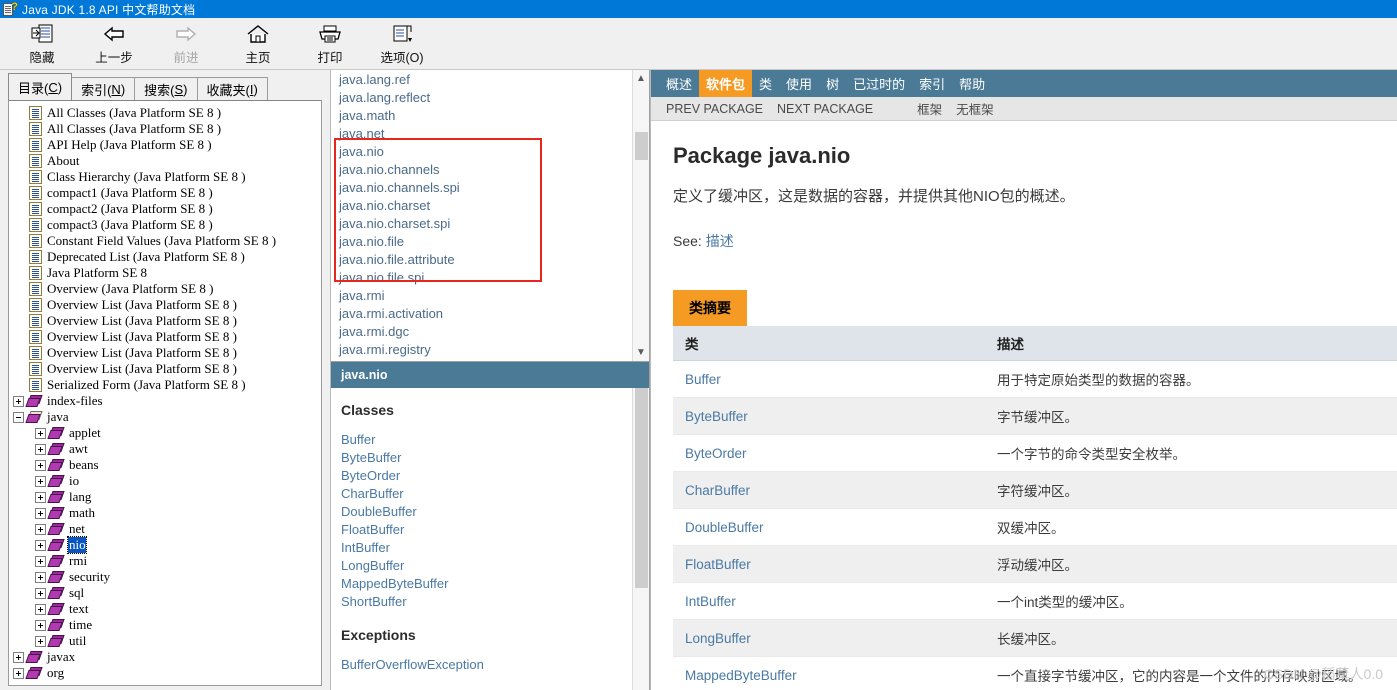 The image size is (1397, 690). Describe the element at coordinates (641, 488) in the screenshot. I see `frame-scrollbar-thumb` at that location.